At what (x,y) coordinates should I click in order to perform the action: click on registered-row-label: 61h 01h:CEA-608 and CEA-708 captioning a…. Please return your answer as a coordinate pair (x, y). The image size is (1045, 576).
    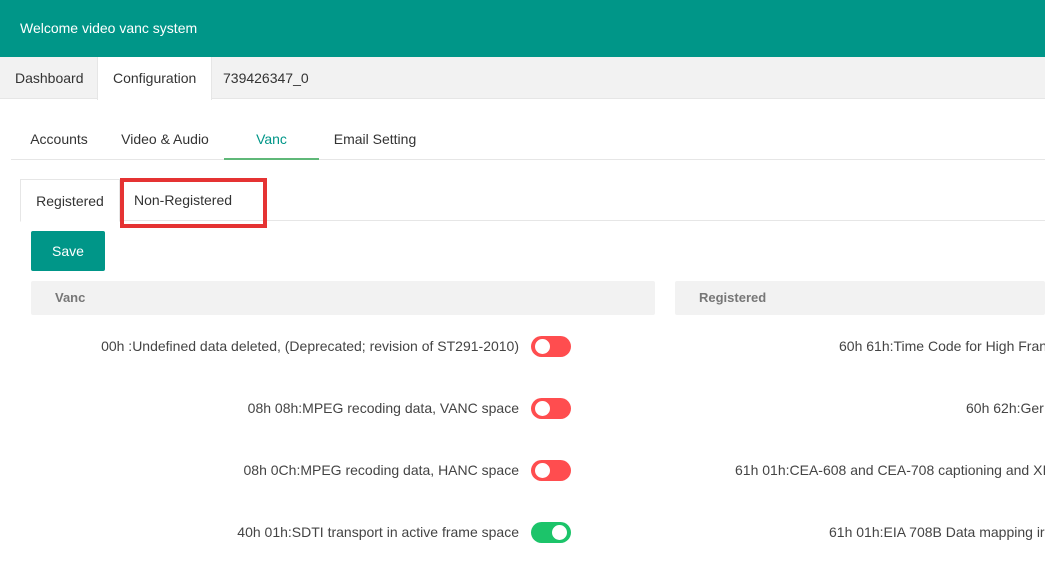
    Looking at the image, I should click on (890, 470).